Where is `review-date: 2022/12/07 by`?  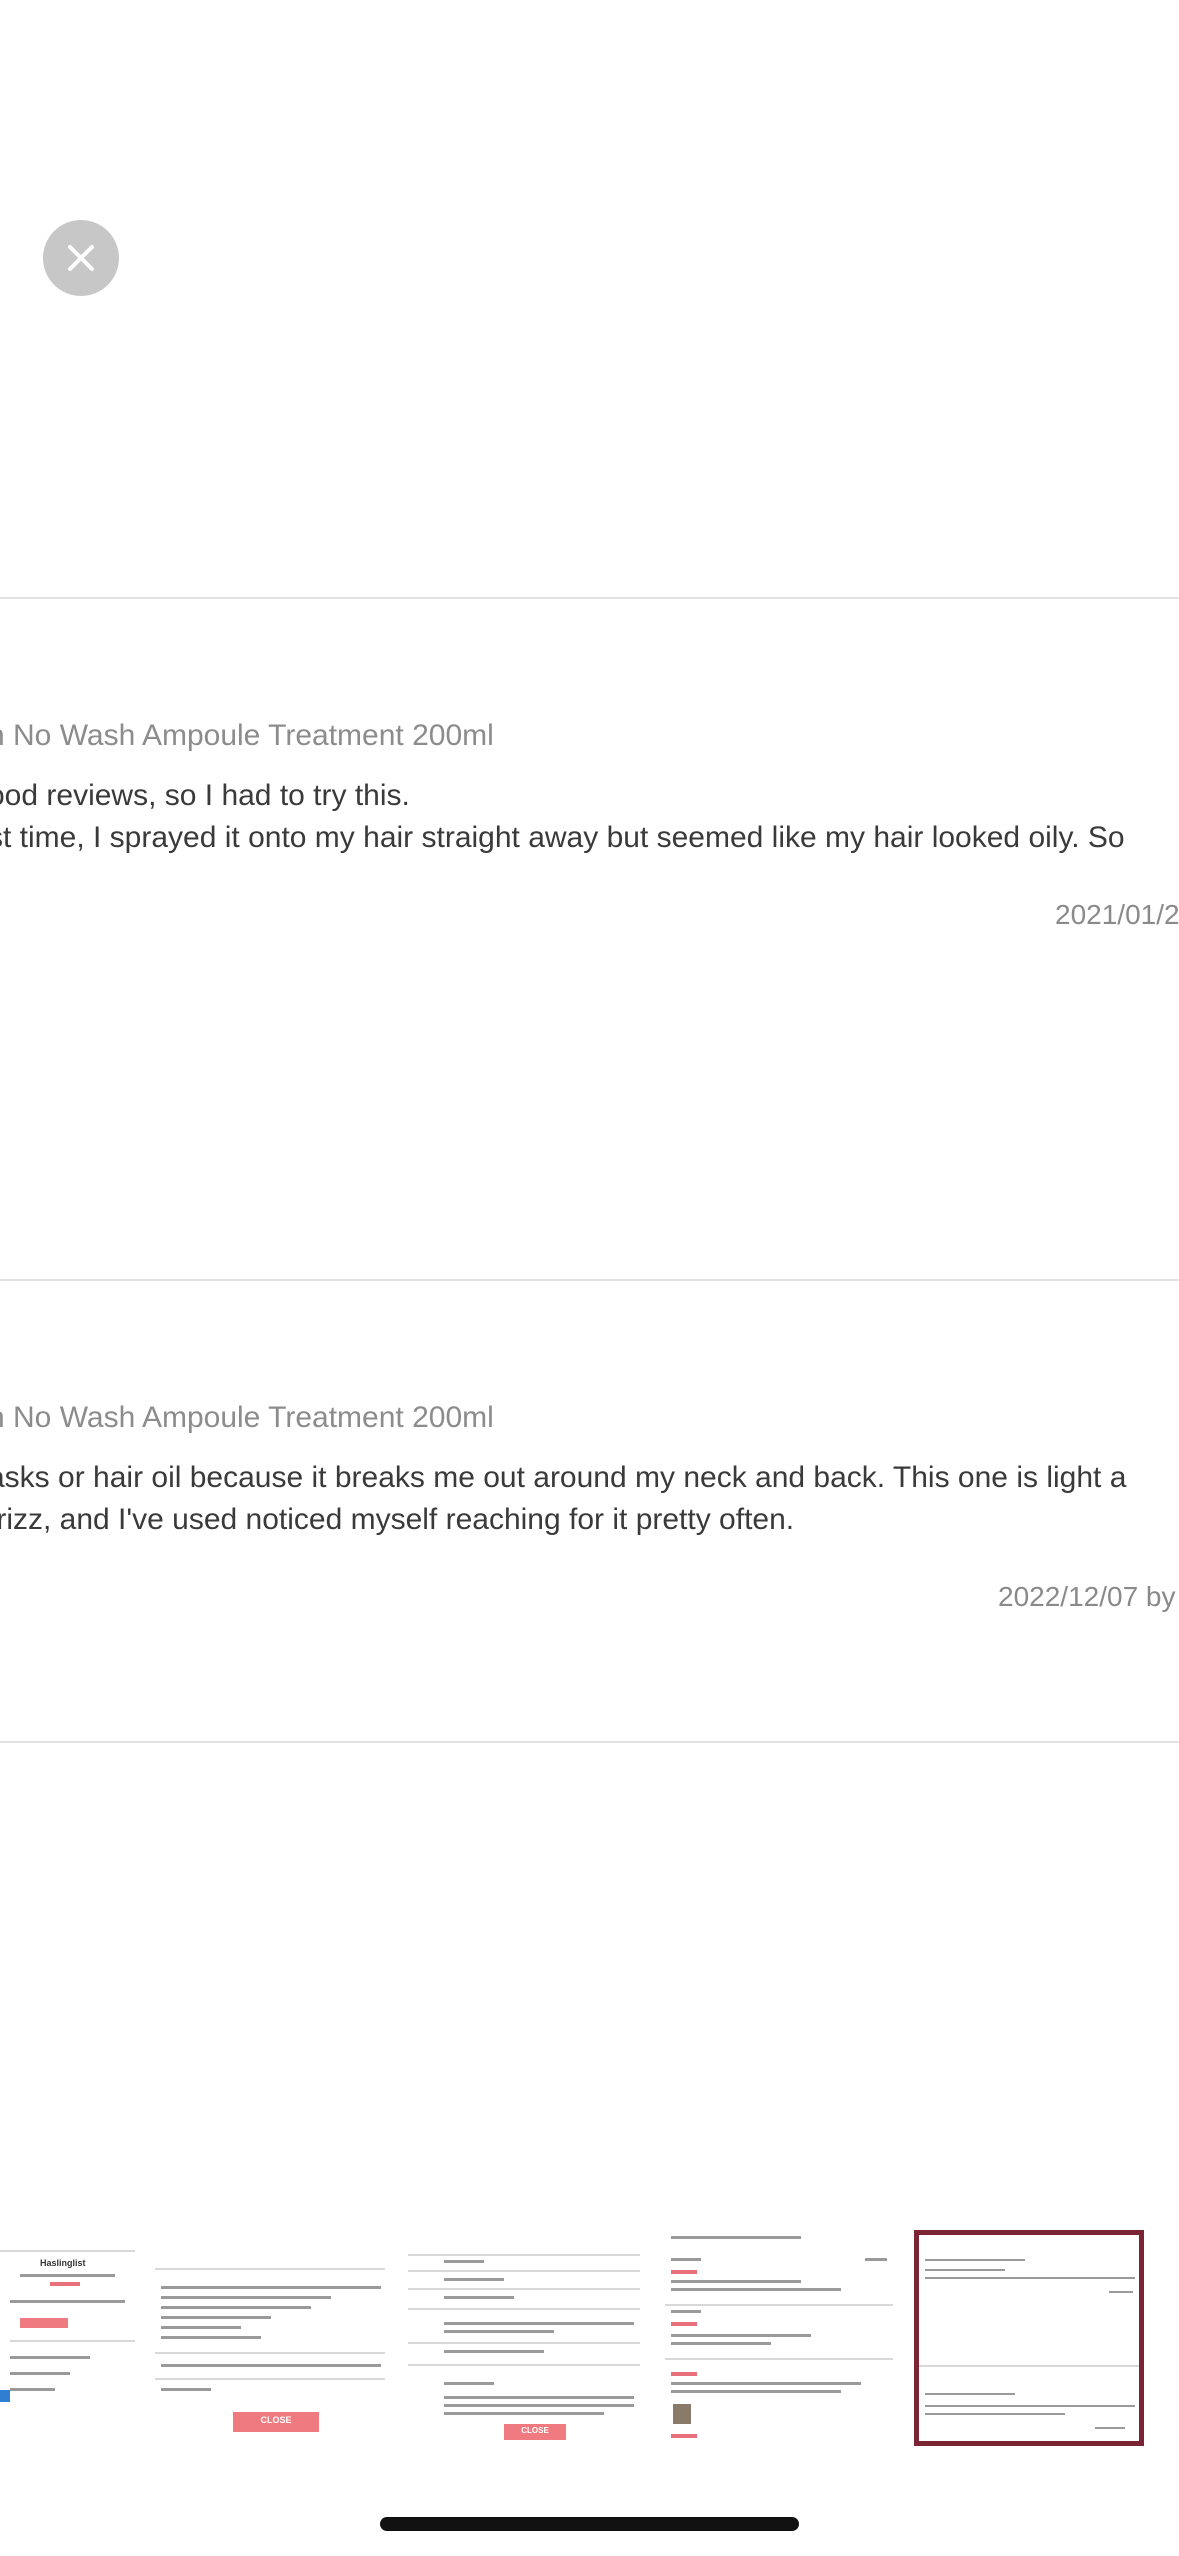 review-date: 2022/12/07 by is located at coordinates (1087, 1596).